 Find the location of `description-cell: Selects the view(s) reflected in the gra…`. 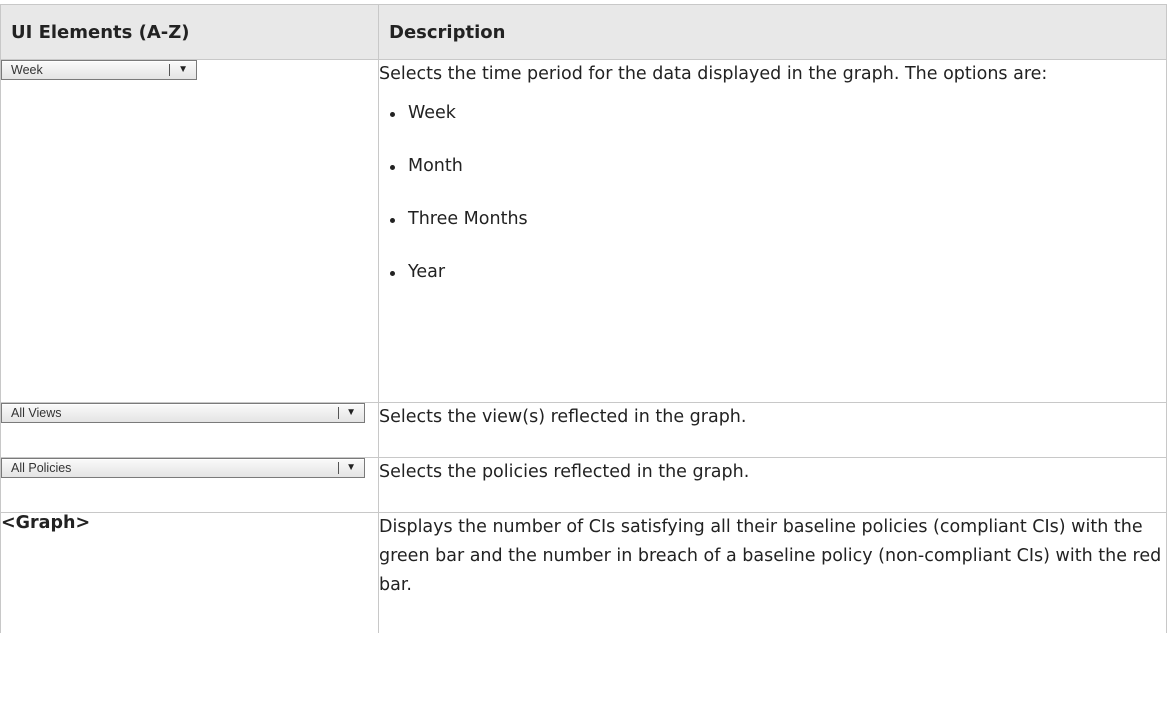

description-cell: Selects the view(s) reflected in the gra… is located at coordinates (772, 430).